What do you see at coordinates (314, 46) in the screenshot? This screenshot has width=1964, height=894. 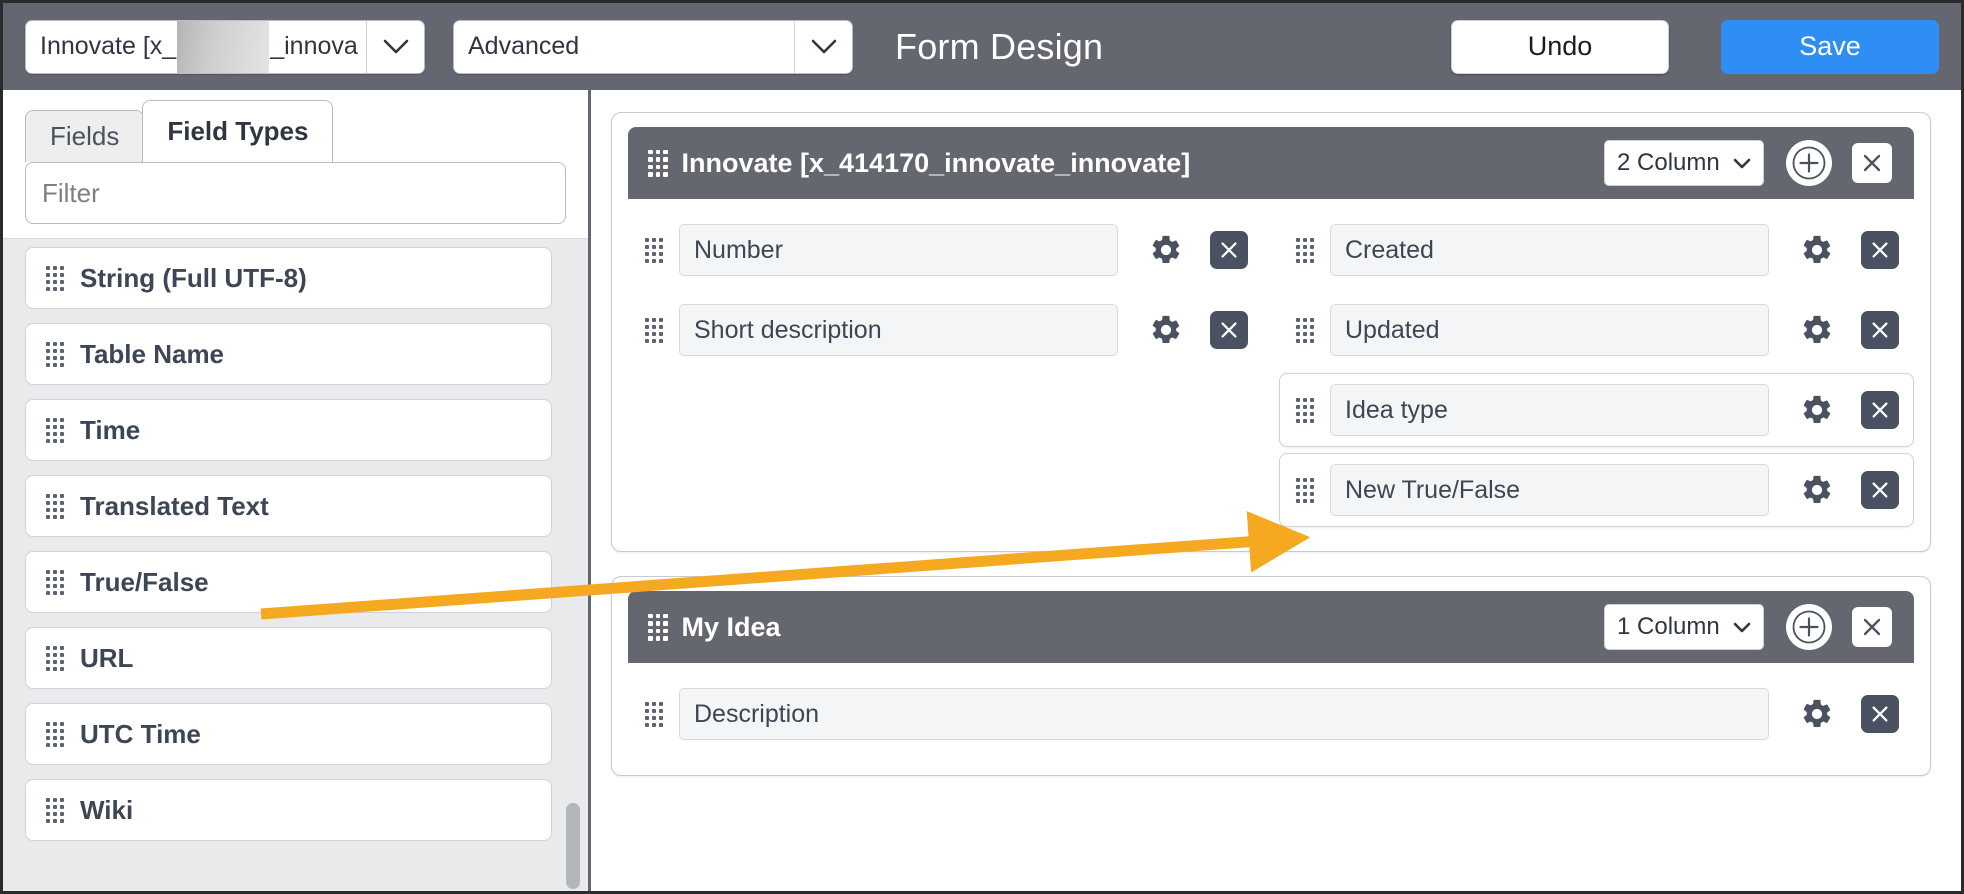 I see `table-select-suffix: _innova` at bounding box center [314, 46].